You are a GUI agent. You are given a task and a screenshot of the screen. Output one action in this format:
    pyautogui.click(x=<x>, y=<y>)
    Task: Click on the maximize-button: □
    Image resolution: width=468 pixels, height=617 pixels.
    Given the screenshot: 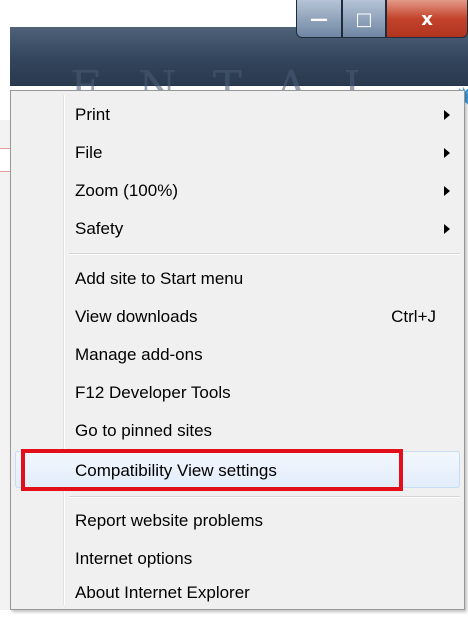 What is the action you would take?
    pyautogui.click(x=364, y=19)
    